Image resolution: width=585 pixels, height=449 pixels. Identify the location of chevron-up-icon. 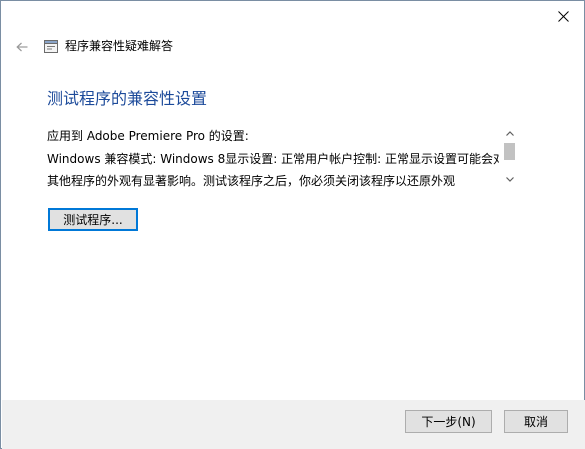
(509, 133).